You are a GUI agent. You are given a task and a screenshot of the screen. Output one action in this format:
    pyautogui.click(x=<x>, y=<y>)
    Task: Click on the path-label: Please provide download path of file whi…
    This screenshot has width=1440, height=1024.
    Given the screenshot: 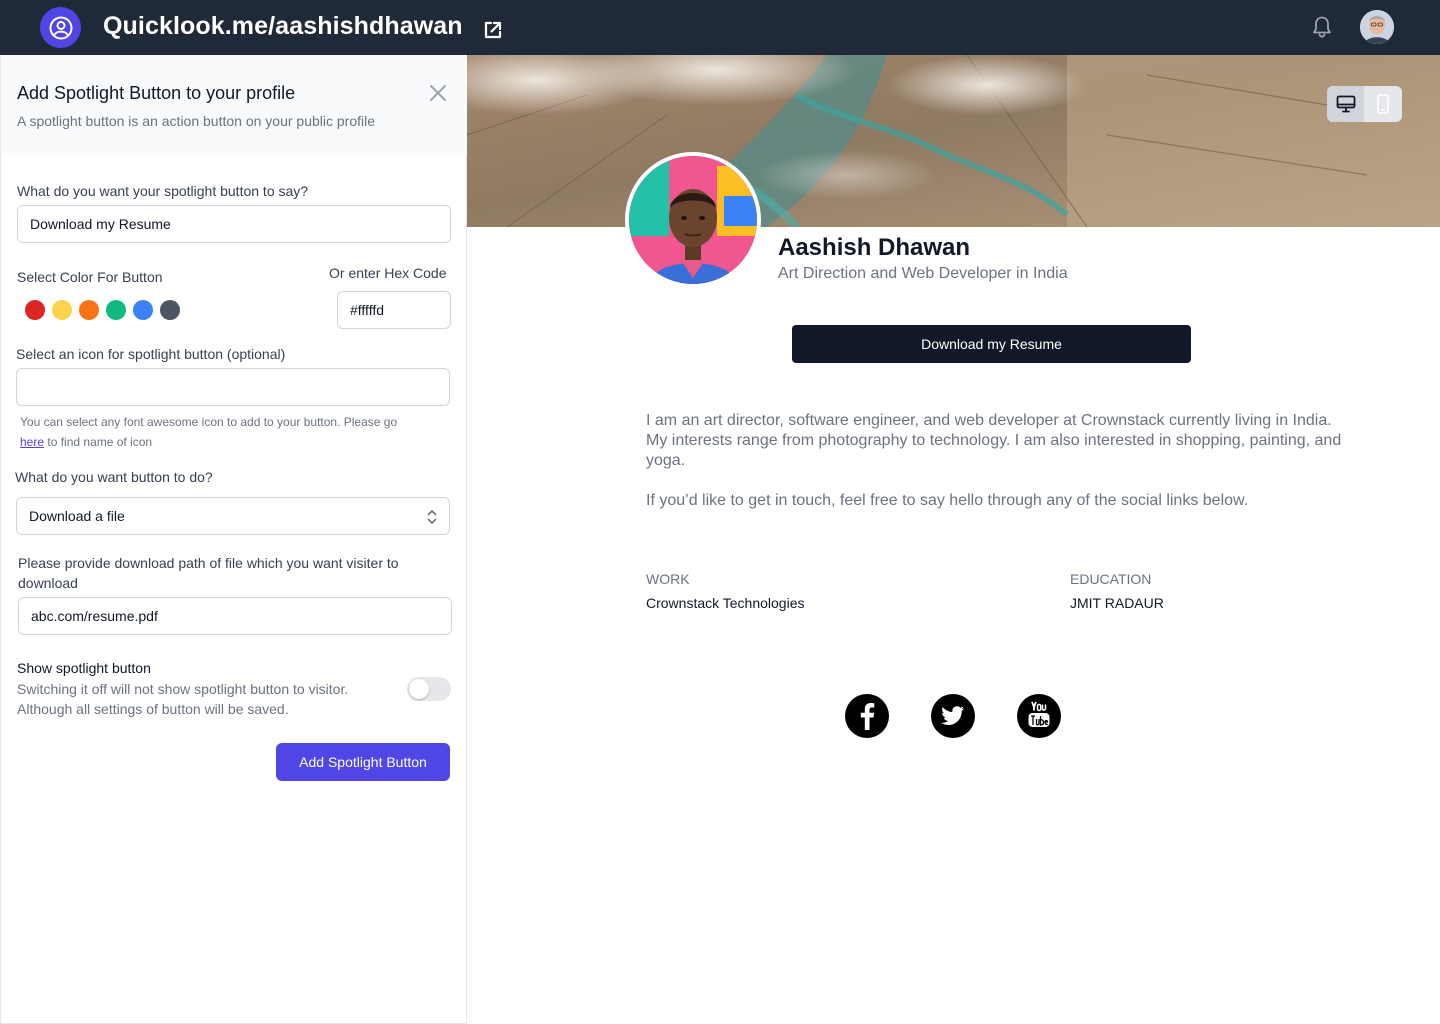 What is the action you would take?
    pyautogui.click(x=208, y=573)
    